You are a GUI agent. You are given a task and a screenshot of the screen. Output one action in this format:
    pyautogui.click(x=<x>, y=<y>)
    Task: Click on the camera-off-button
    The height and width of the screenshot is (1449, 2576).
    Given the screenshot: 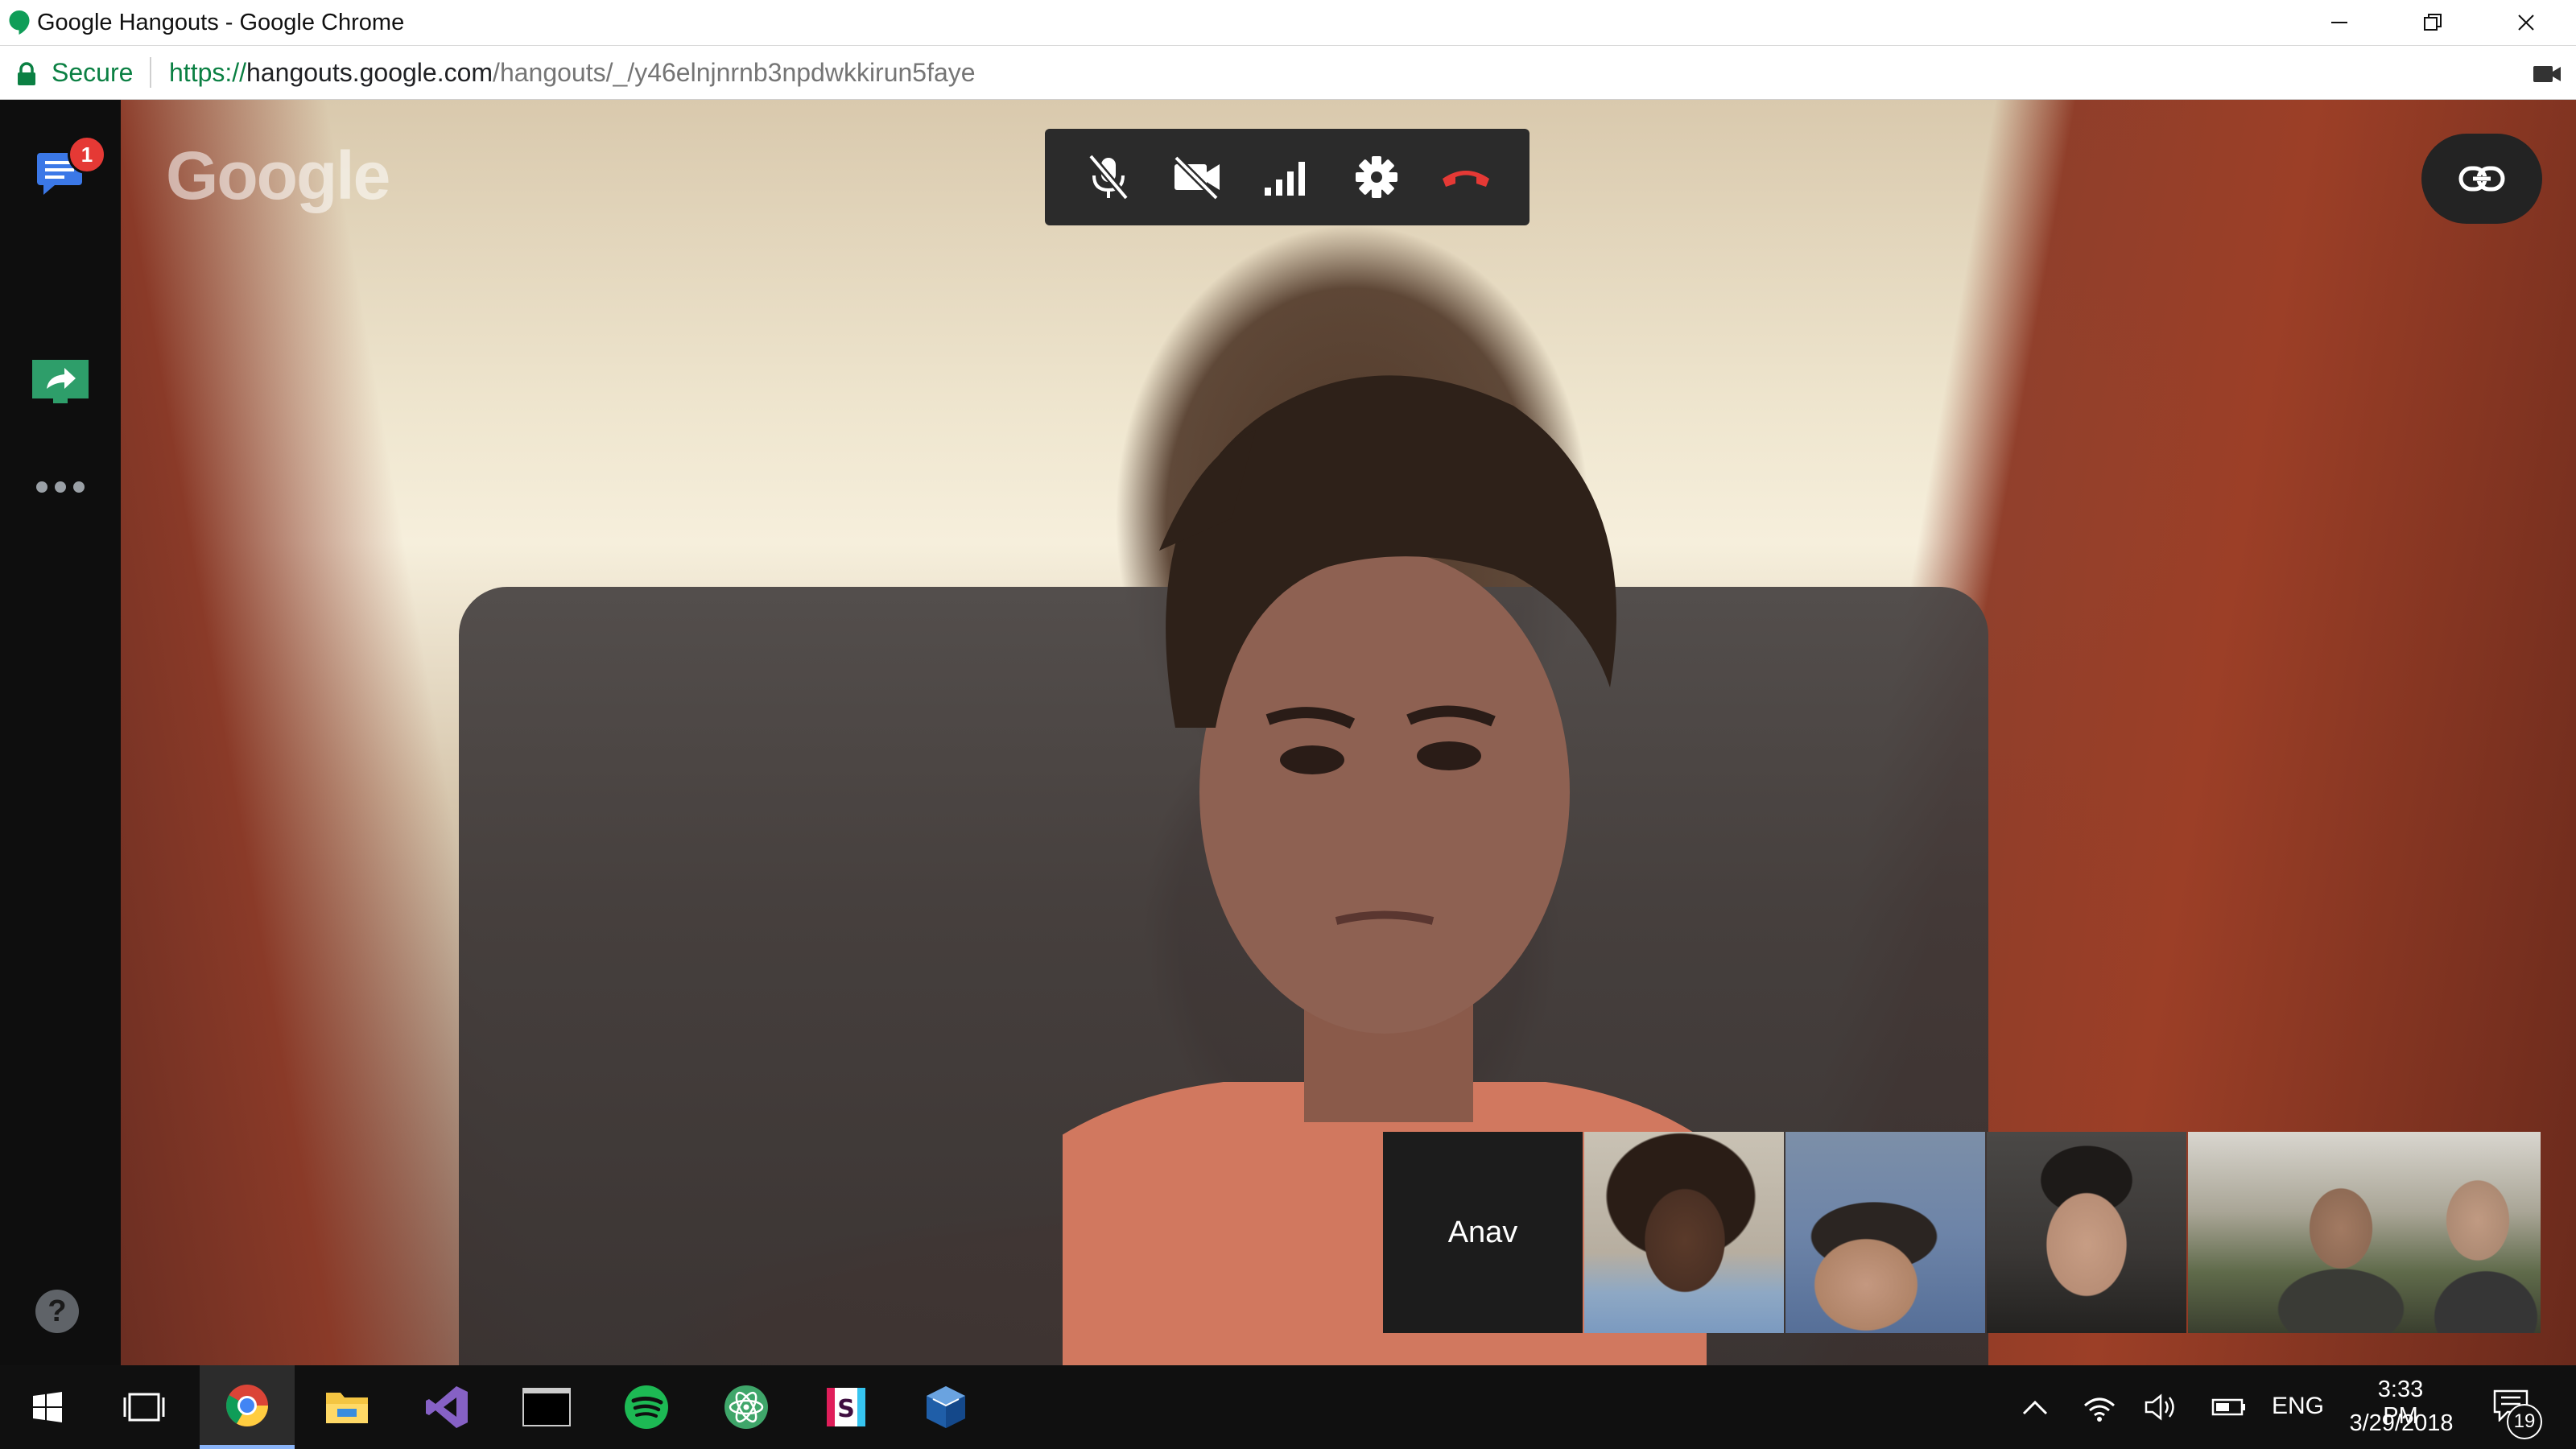 What is the action you would take?
    pyautogui.click(x=1198, y=177)
    